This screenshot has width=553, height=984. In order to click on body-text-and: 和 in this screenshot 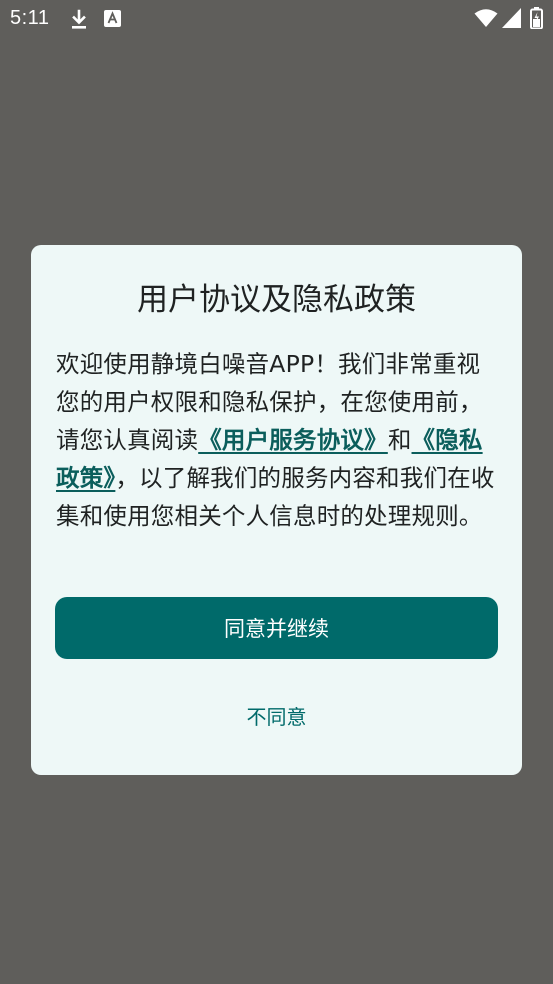, I will do `click(399, 440)`.